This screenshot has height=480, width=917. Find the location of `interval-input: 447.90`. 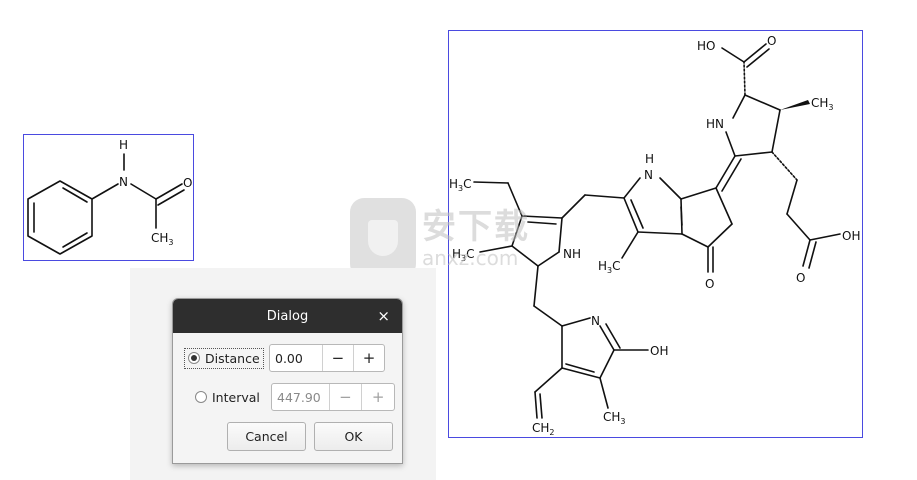

interval-input: 447.90 is located at coordinates (301, 397).